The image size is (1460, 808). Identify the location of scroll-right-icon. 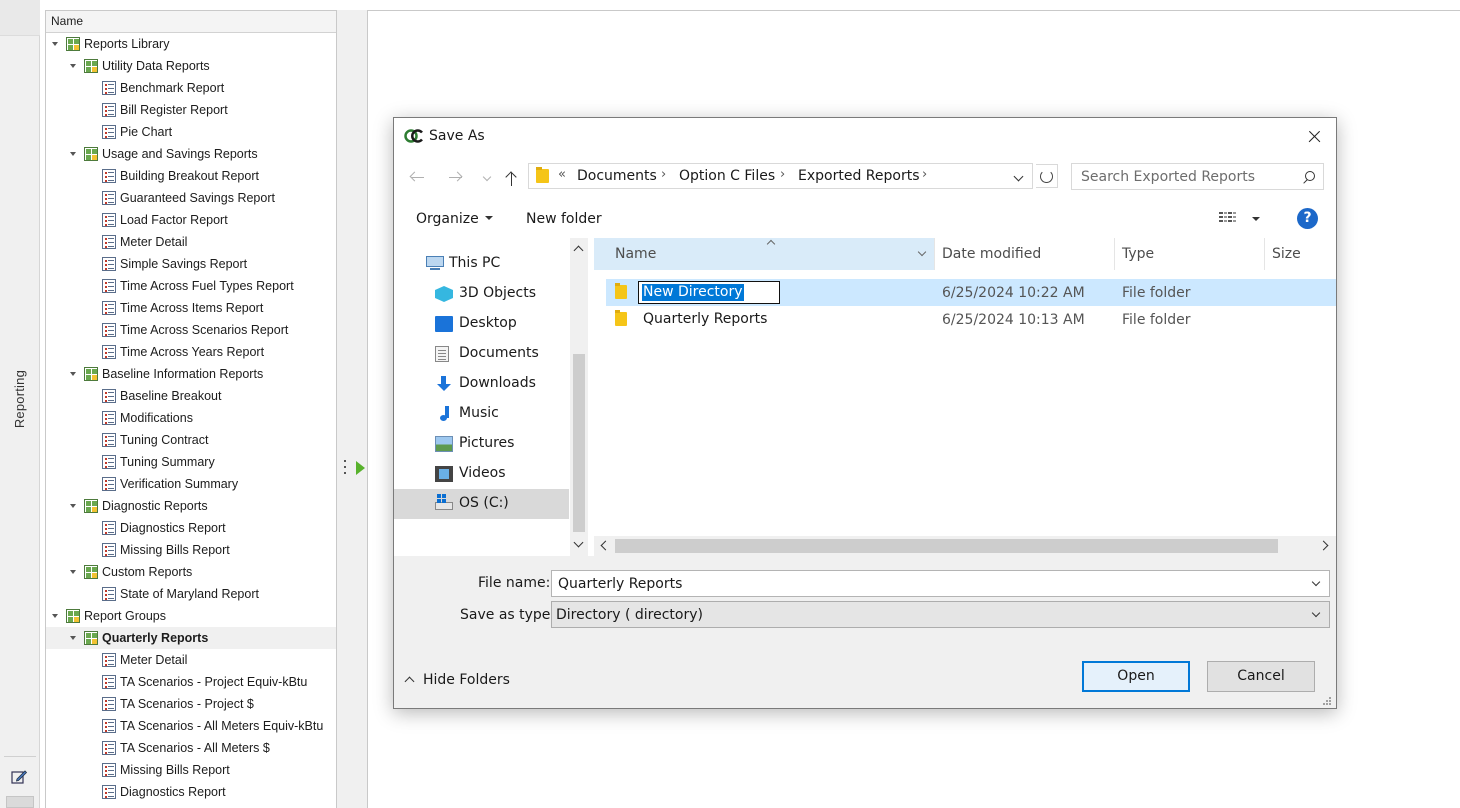
(1323, 545).